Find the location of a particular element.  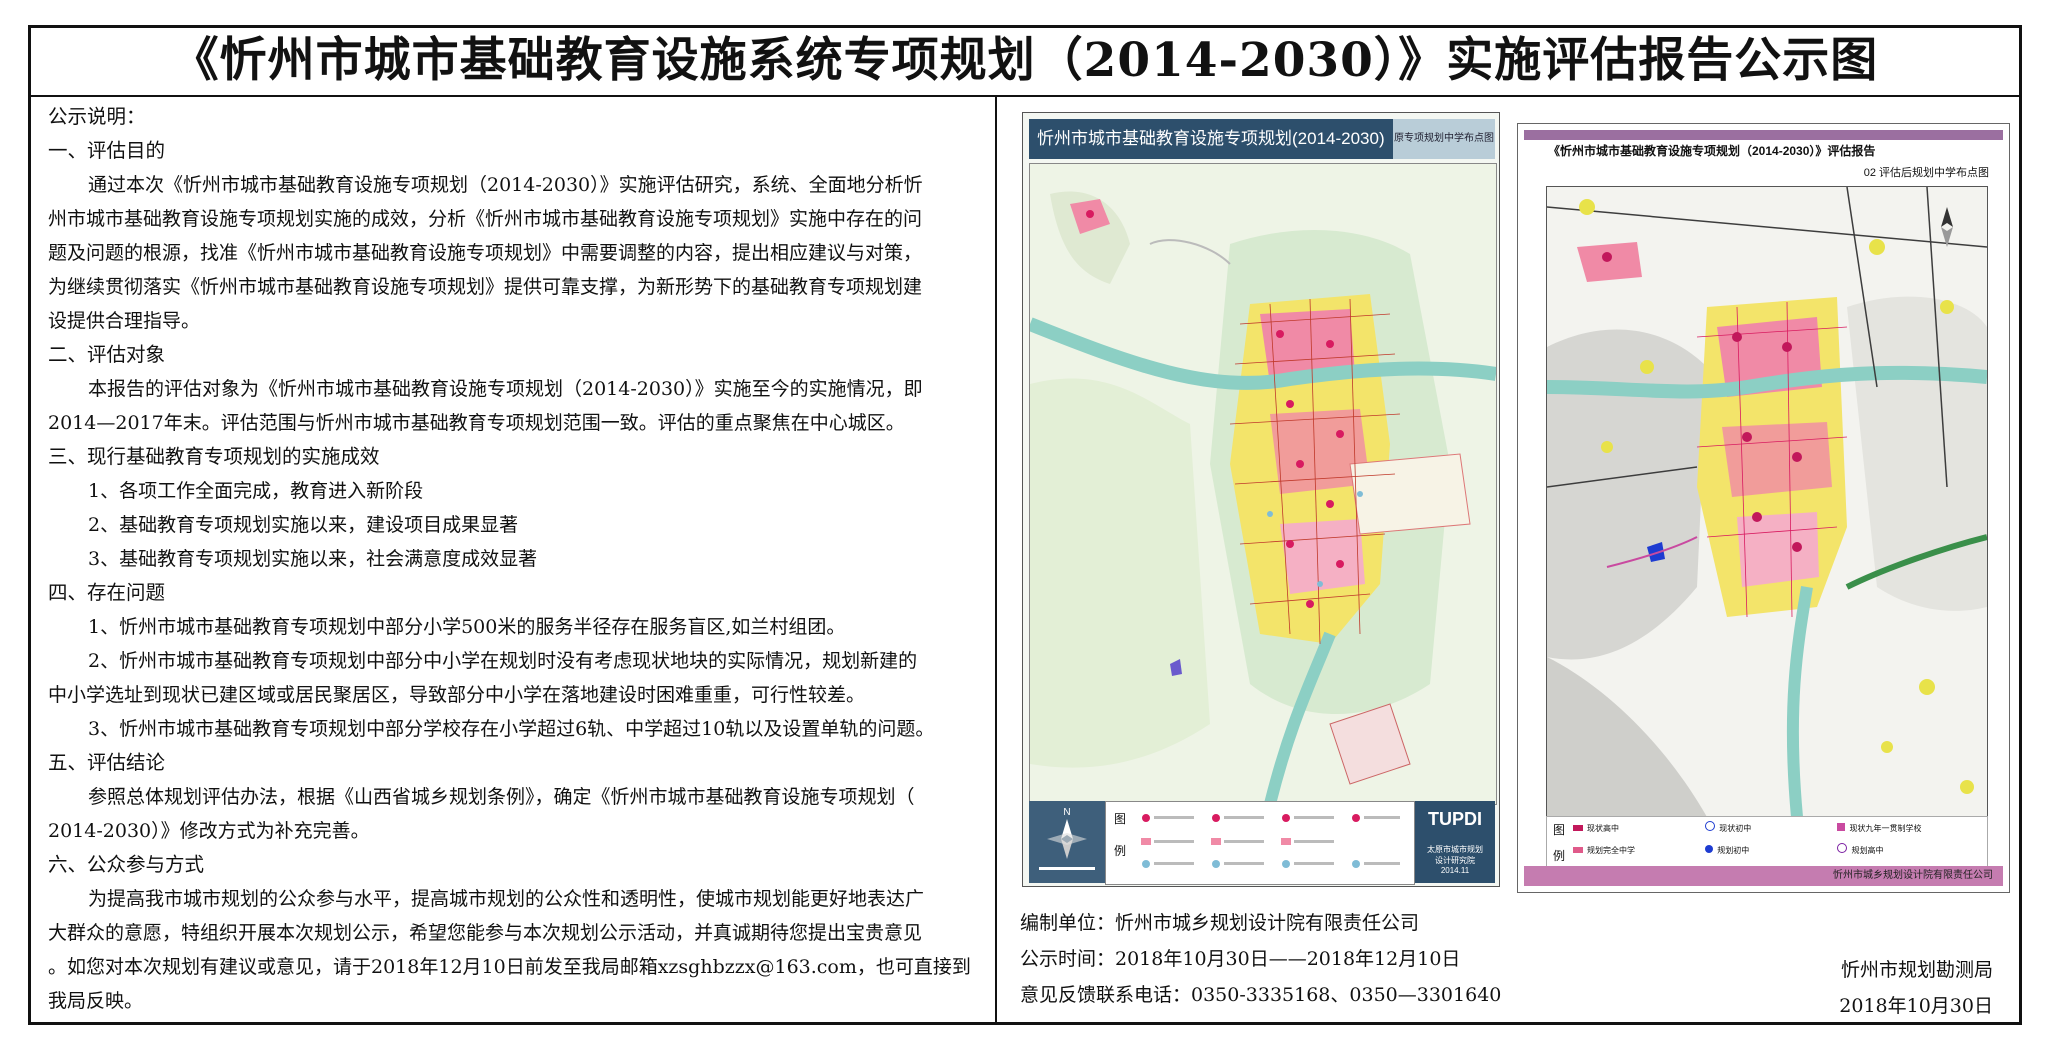

issue-date: 2018年10月30日 is located at coordinates (1916, 1006).